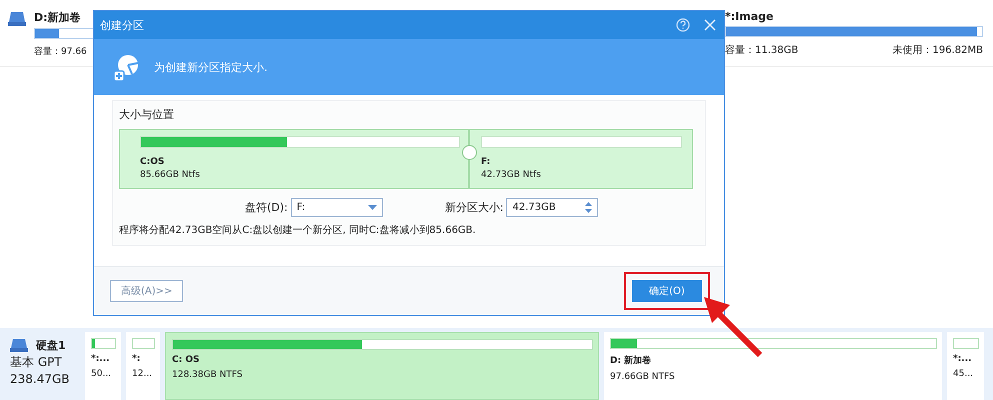 The width and height of the screenshot is (993, 400). I want to click on dropdown-icon, so click(372, 207).